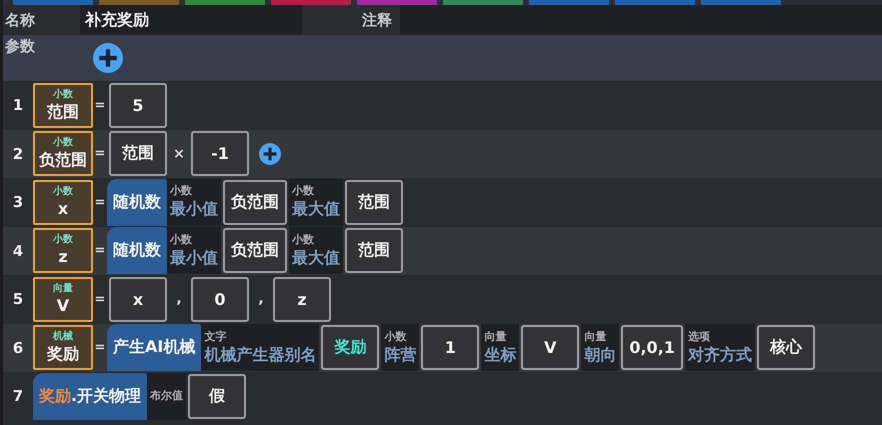  What do you see at coordinates (18, 105) in the screenshot?
I see `line-number: 1` at bounding box center [18, 105].